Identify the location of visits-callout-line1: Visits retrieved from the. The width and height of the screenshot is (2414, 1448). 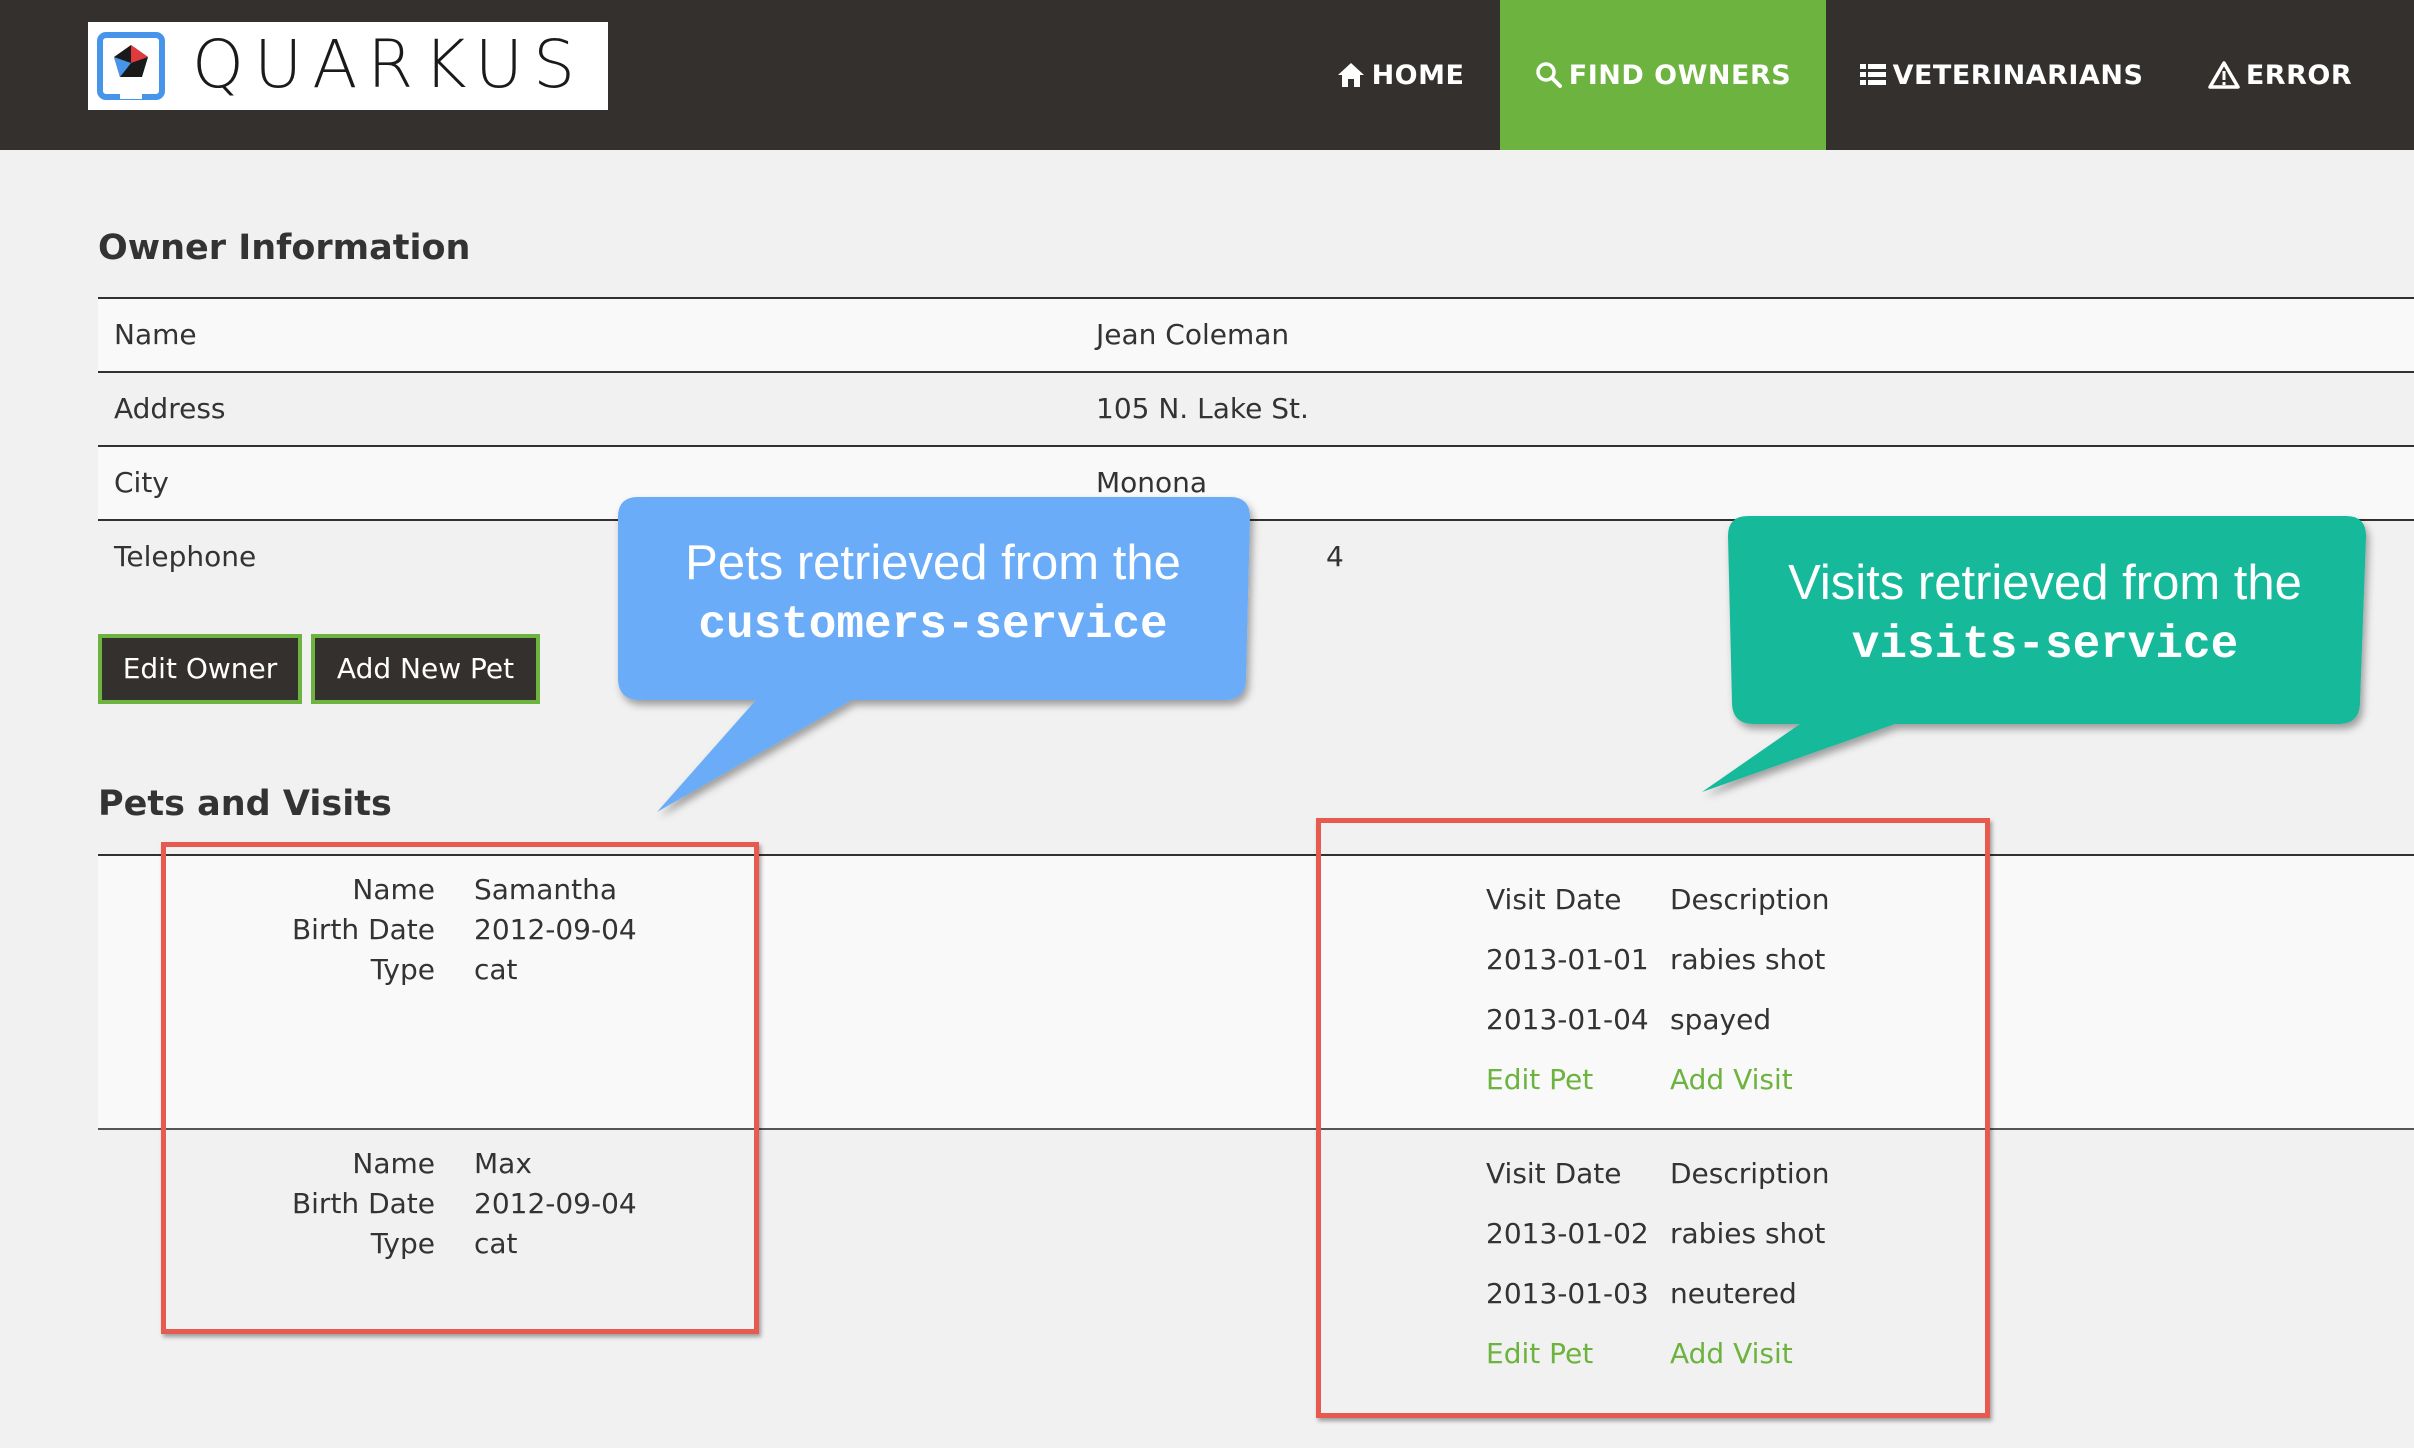
(2045, 583).